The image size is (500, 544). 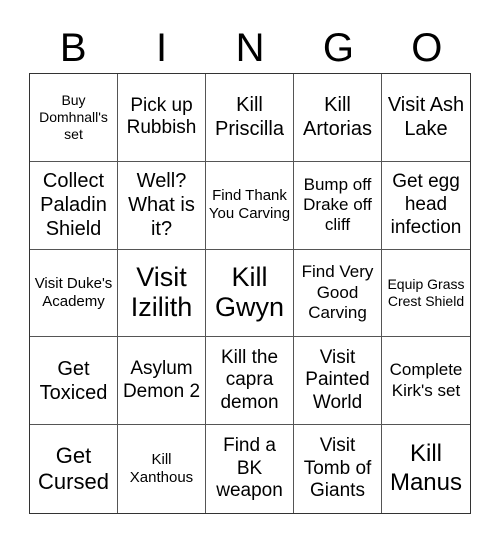 I want to click on header-letter-n: N, so click(x=250, y=48).